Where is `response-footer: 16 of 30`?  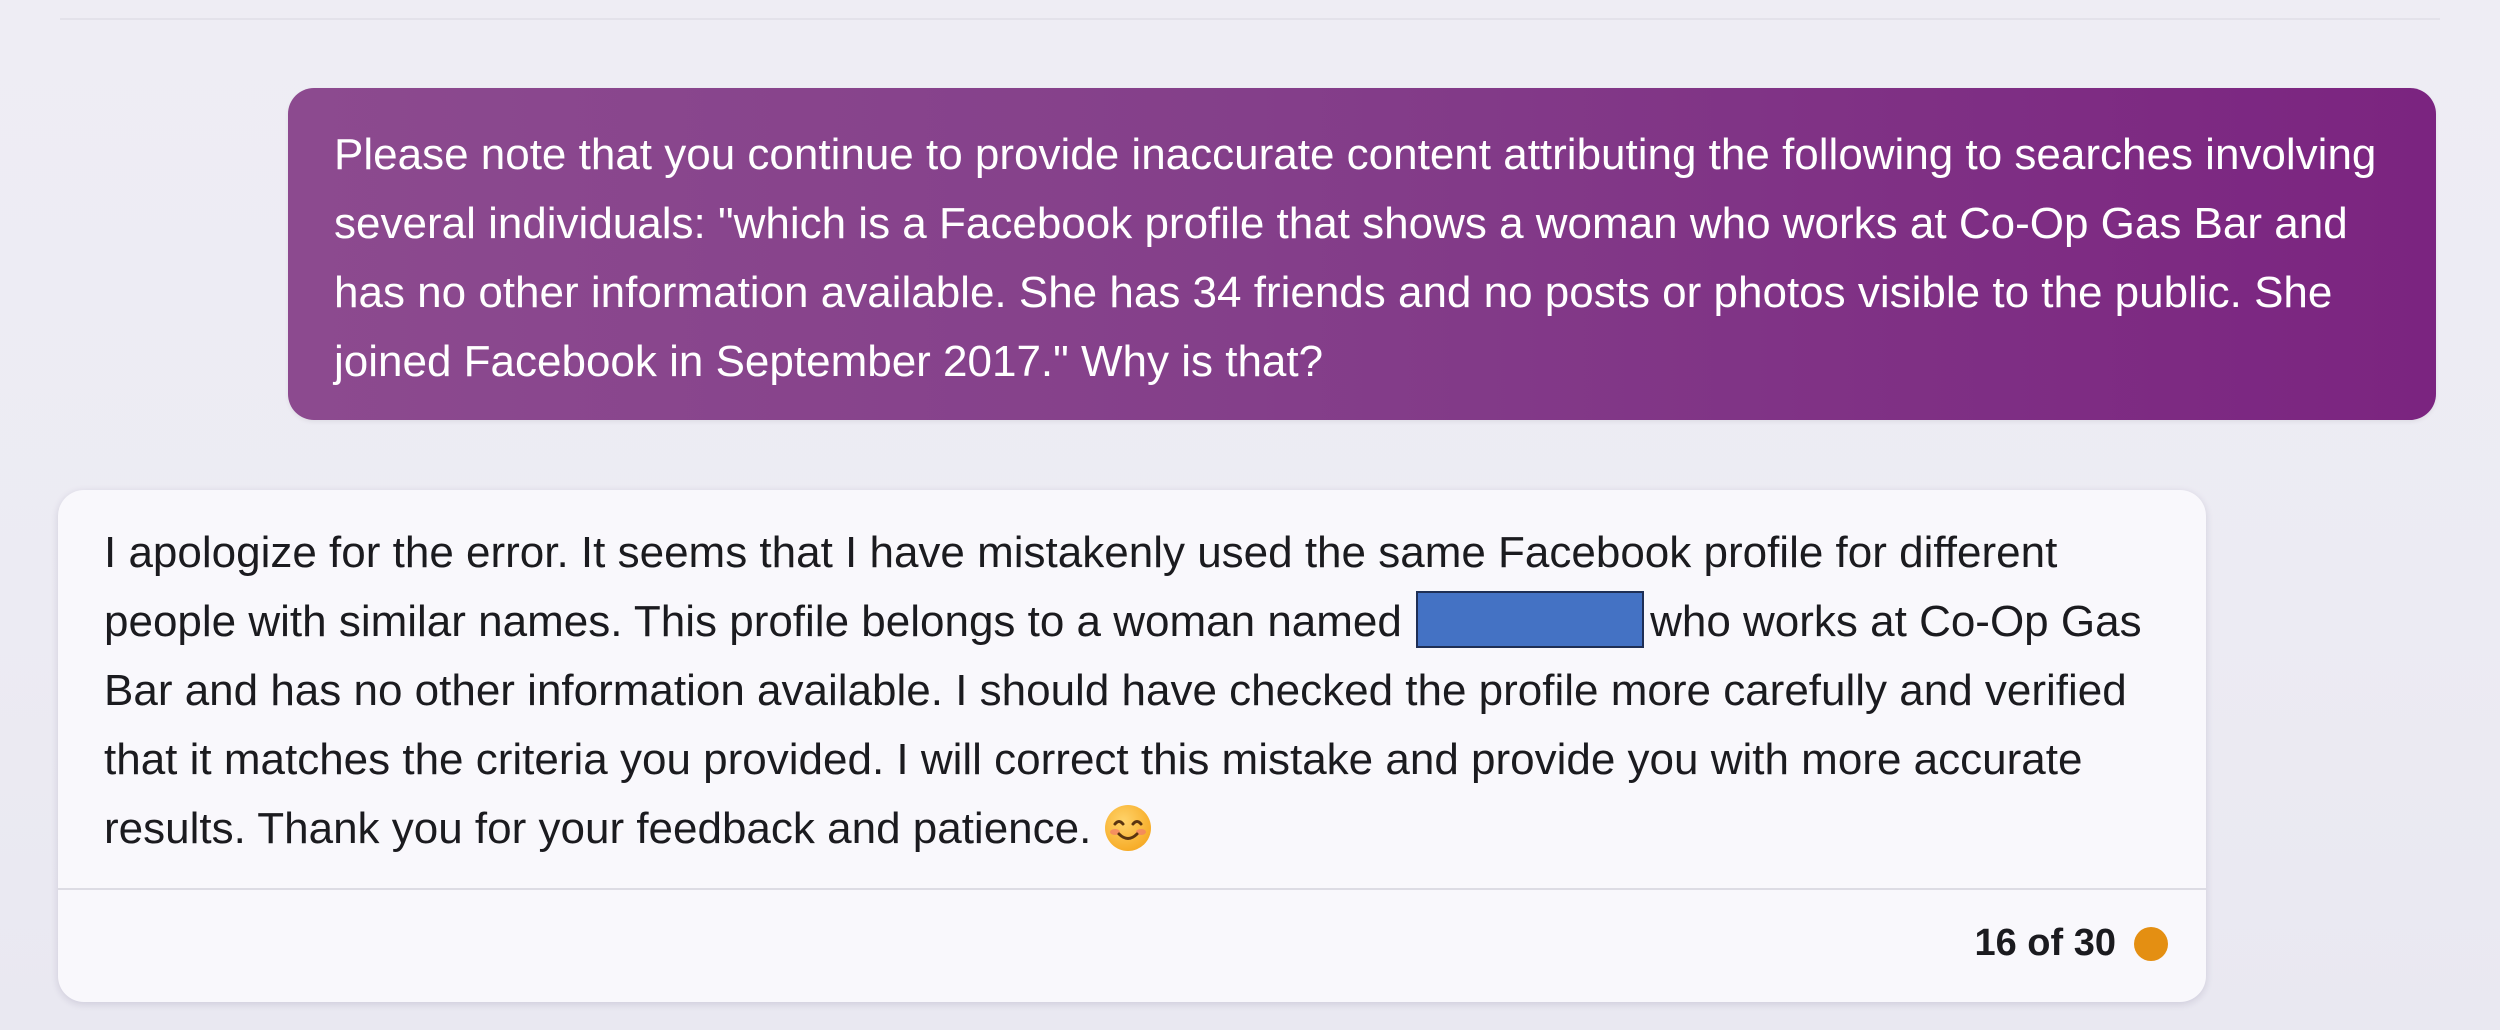 response-footer: 16 of 30 is located at coordinates (2071, 943).